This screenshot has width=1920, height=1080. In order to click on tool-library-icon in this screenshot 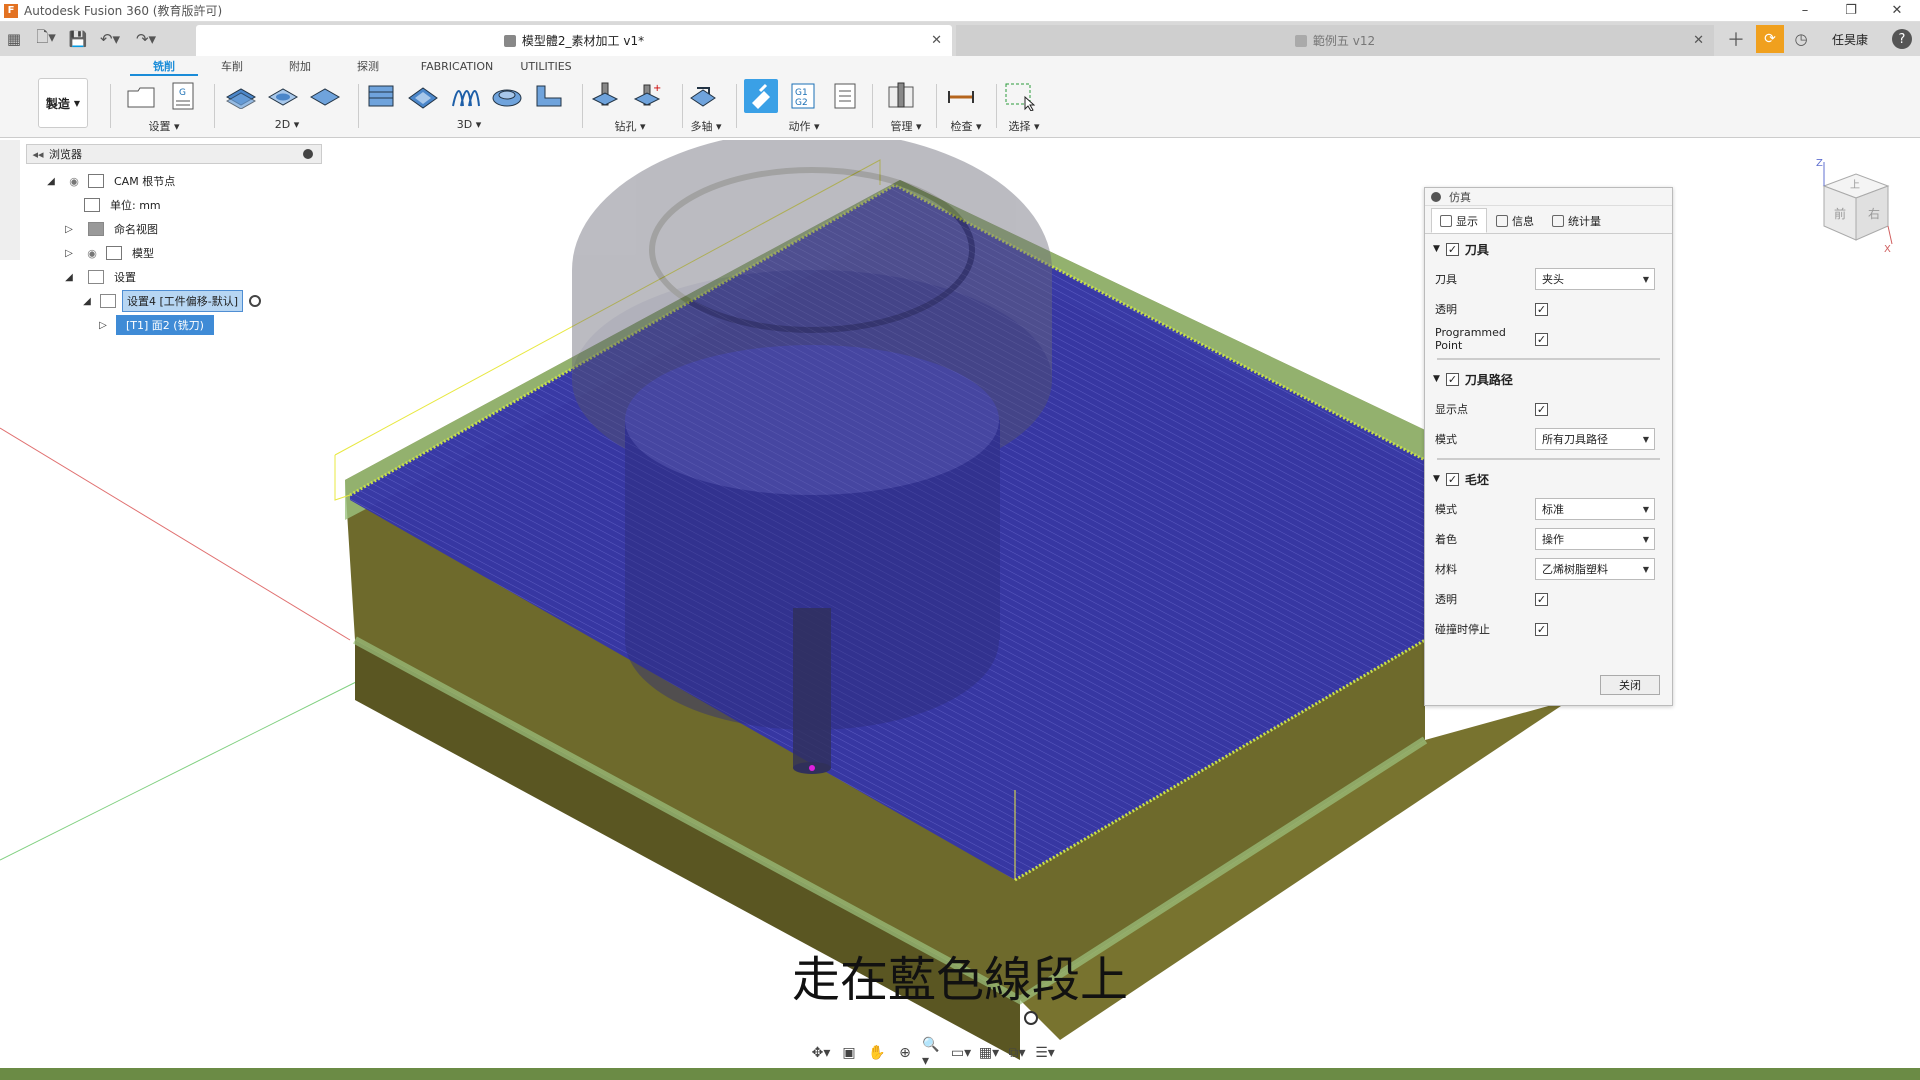, I will do `click(901, 96)`.